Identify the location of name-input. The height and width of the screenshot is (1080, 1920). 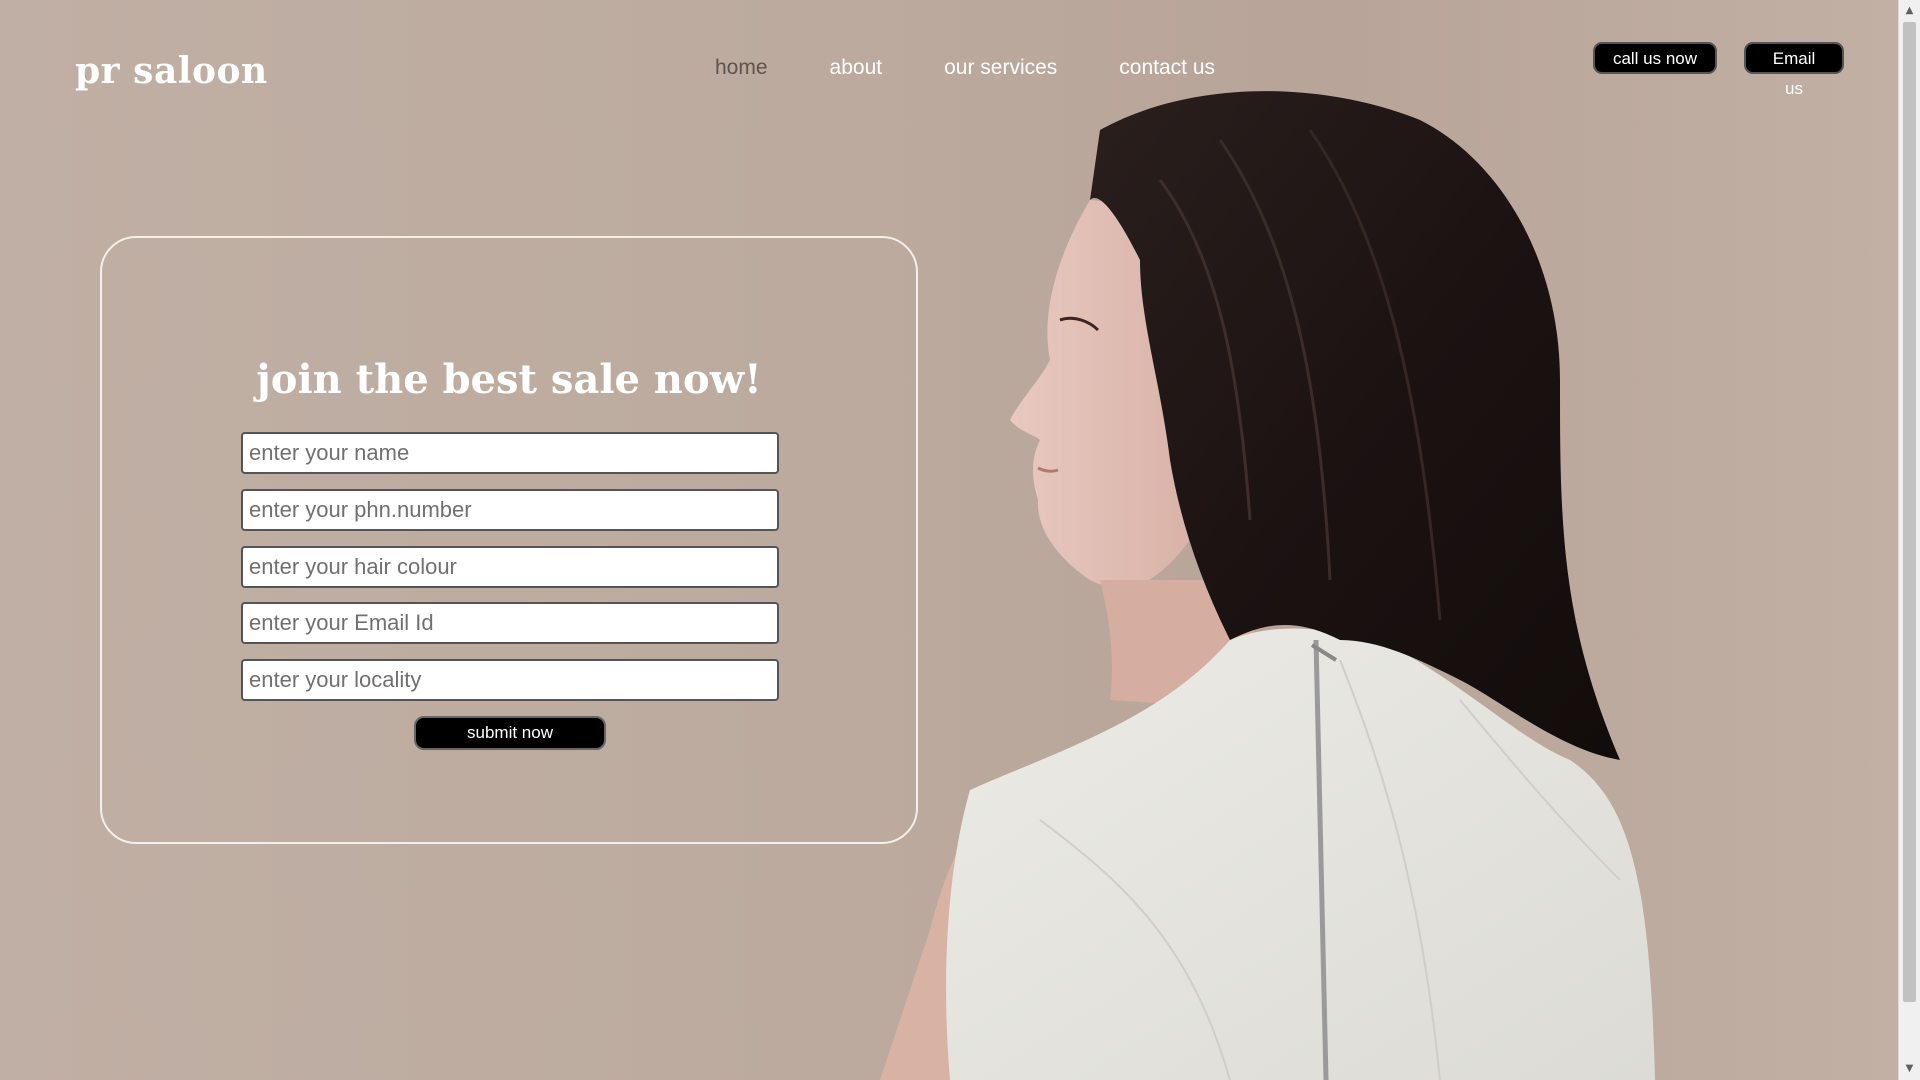
(510, 453).